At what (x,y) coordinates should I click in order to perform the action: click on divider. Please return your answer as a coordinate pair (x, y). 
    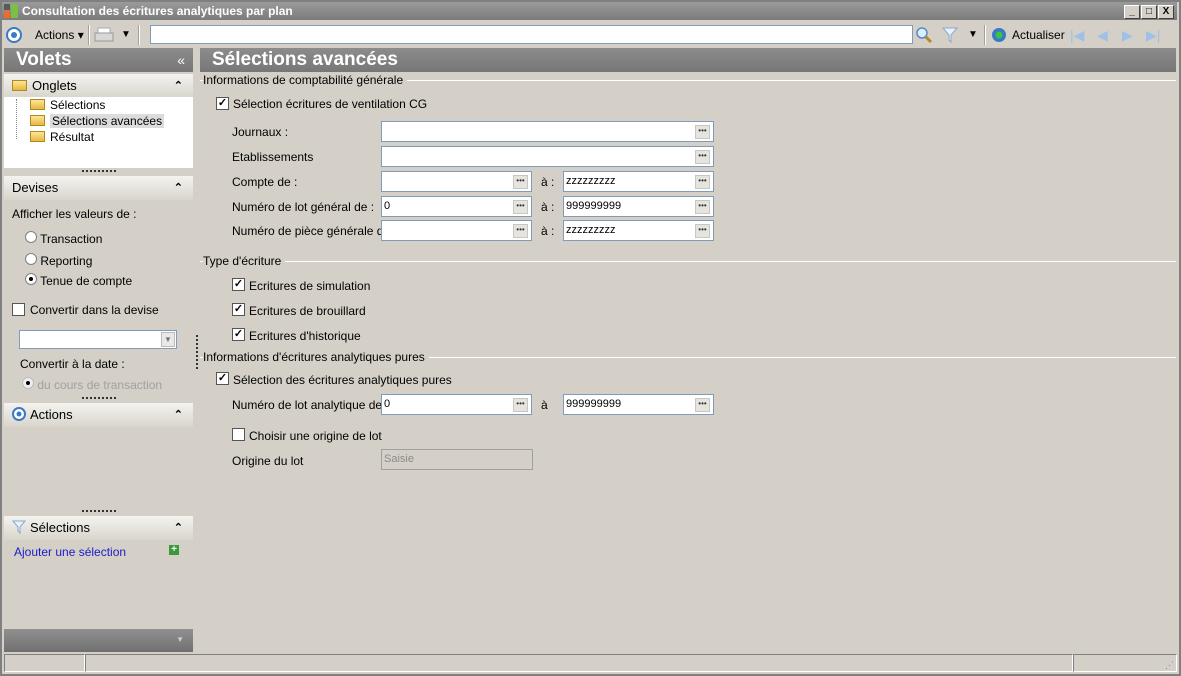
    Looking at the image, I should click on (688, 261).